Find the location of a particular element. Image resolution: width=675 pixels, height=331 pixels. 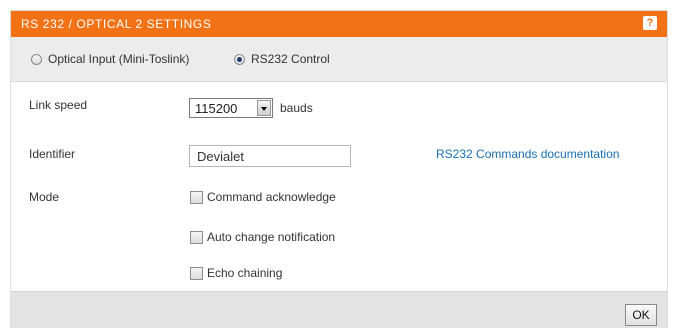

rs232-docs-link: RS232 Commands documentation is located at coordinates (527, 154).